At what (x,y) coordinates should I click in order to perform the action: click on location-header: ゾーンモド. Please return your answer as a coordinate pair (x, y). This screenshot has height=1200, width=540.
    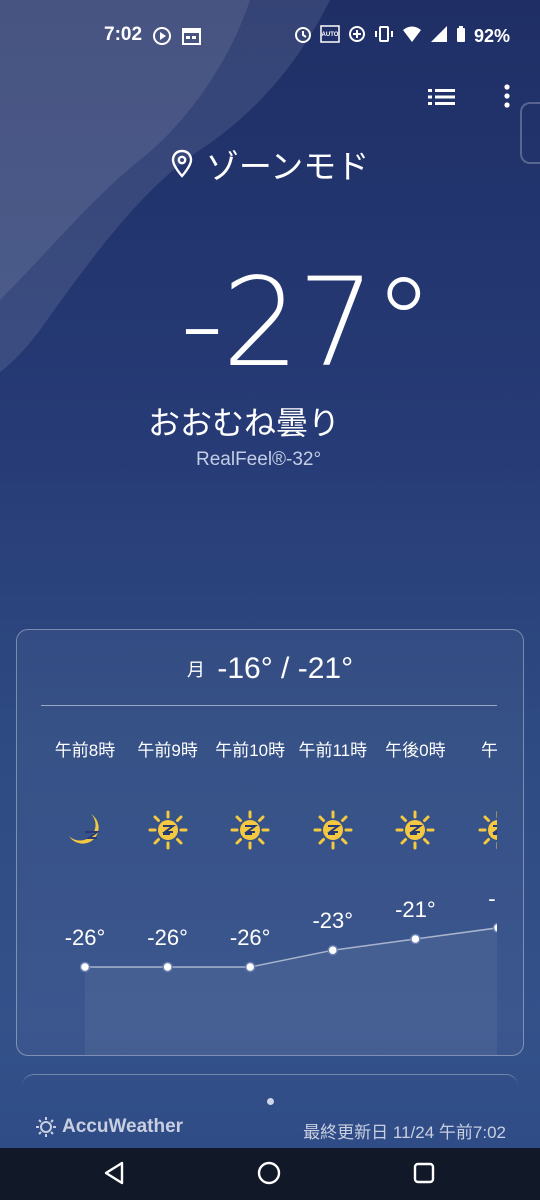
    Looking at the image, I should click on (270, 164).